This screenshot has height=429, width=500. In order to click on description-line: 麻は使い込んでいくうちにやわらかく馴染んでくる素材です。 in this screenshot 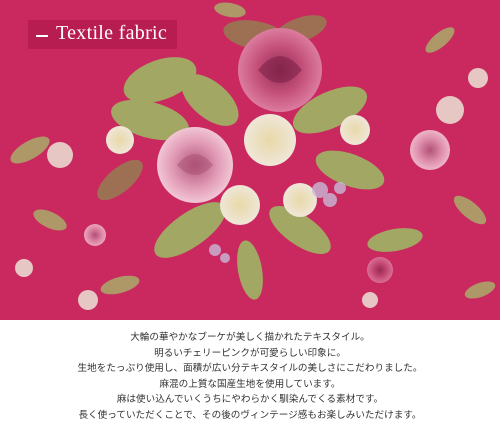, I will do `click(250, 400)`.